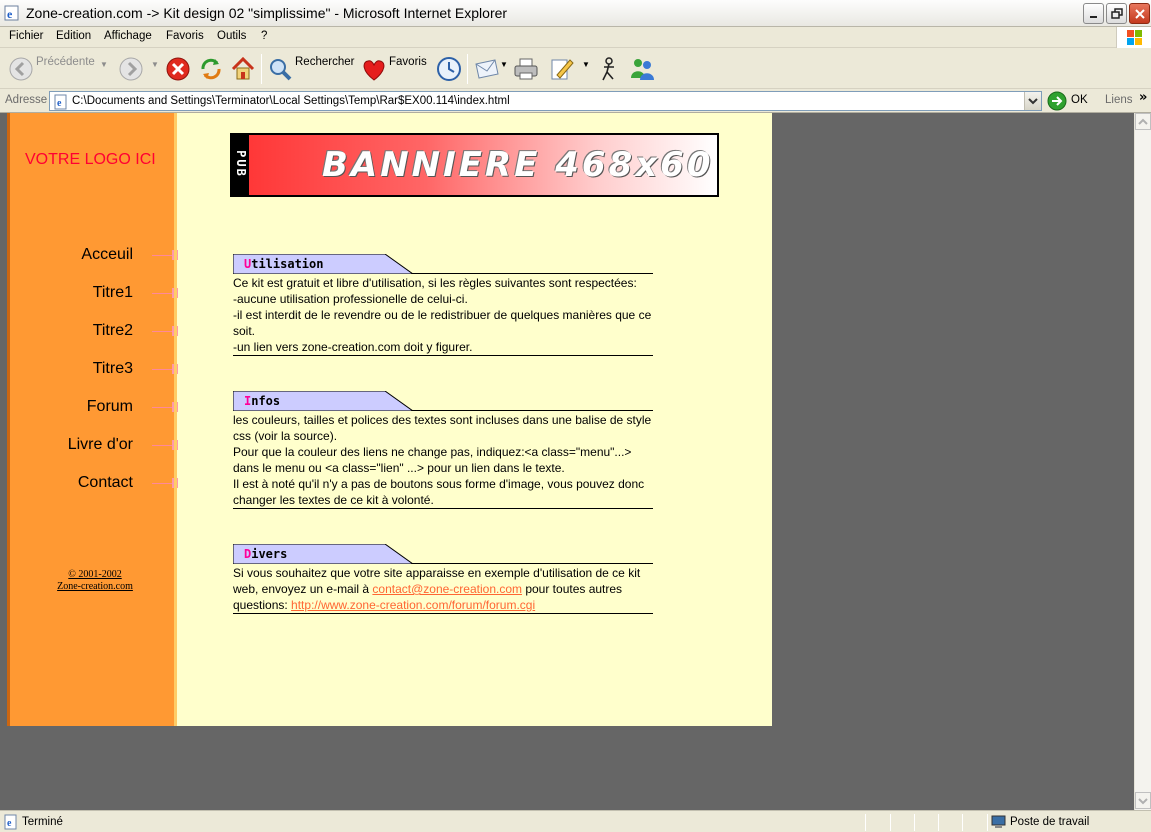 This screenshot has height=832, width=1151. Describe the element at coordinates (1143, 97) in the screenshot. I see `links-chevron-icon: »` at that location.